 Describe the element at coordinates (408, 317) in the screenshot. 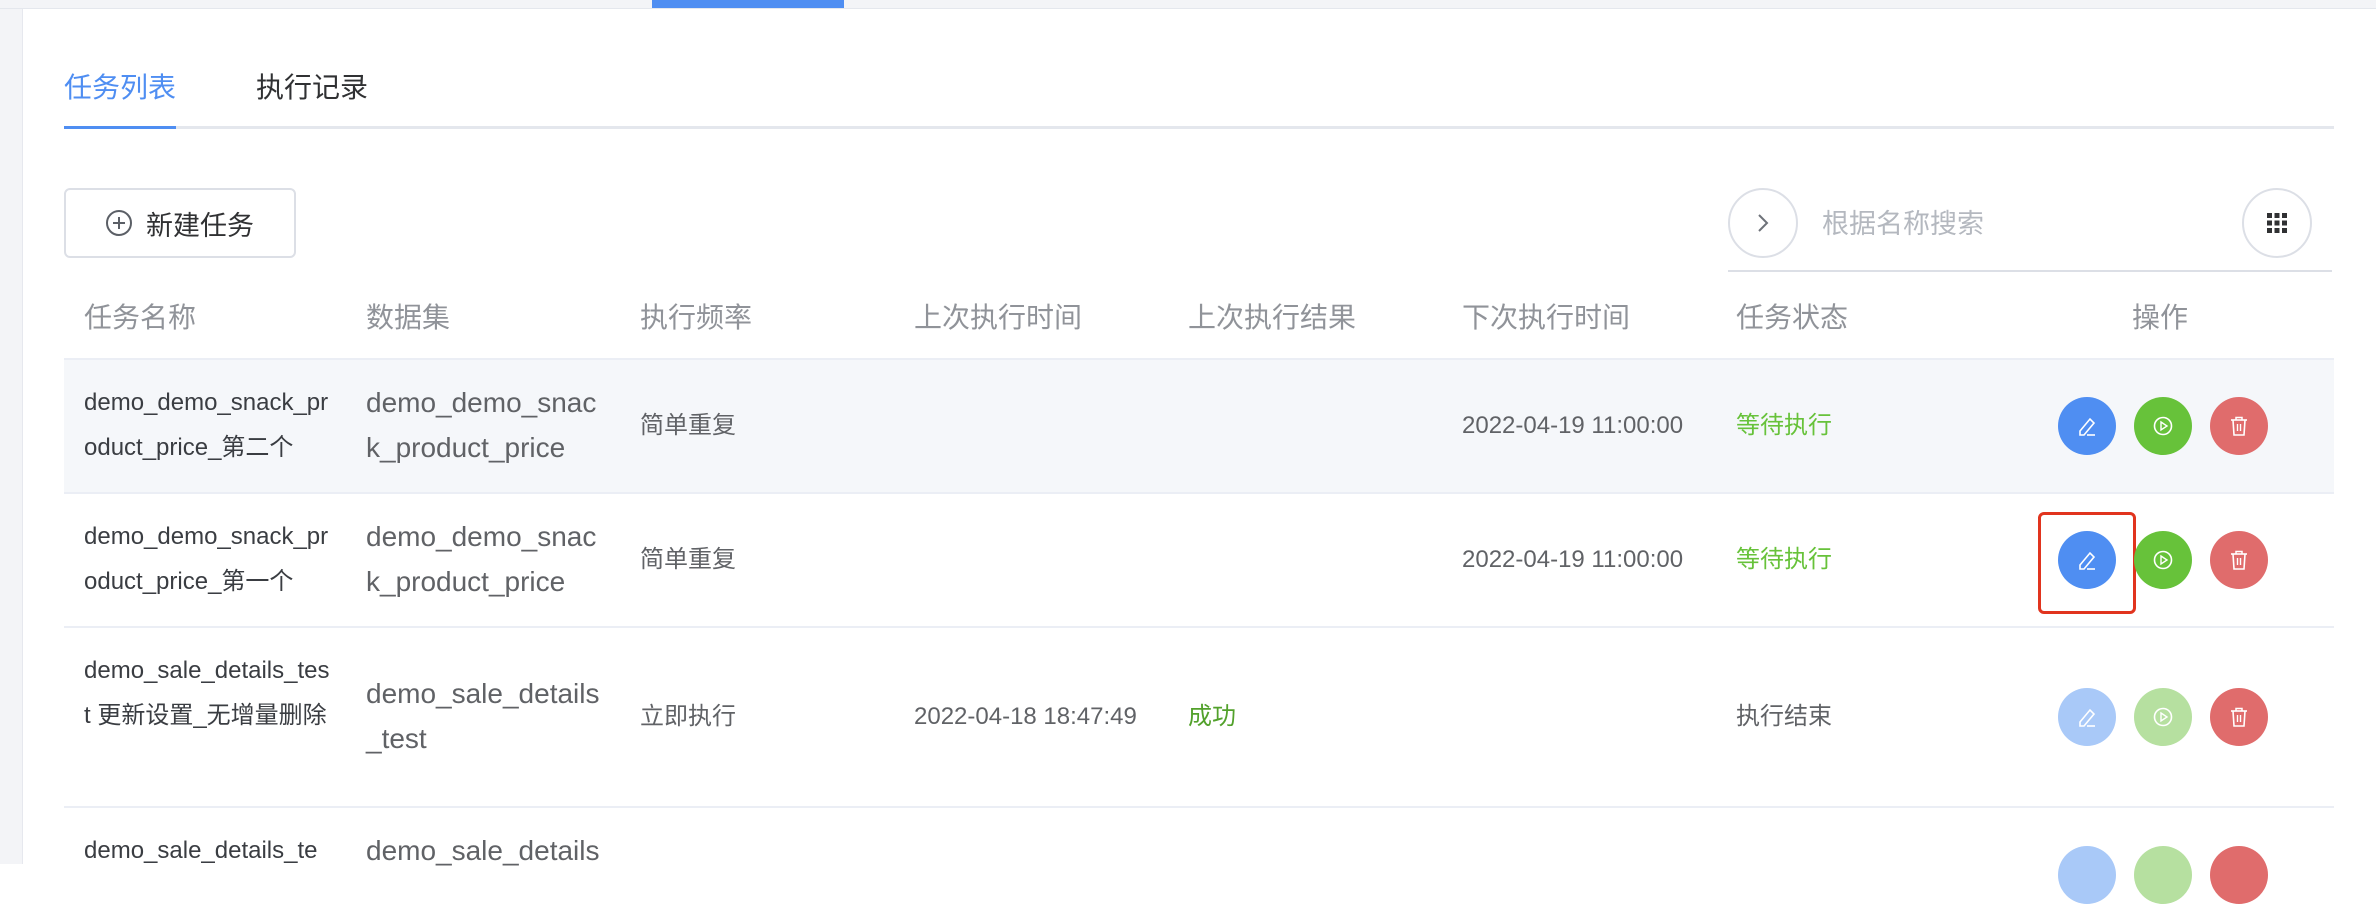

I see `header-dataset: 数据集` at that location.